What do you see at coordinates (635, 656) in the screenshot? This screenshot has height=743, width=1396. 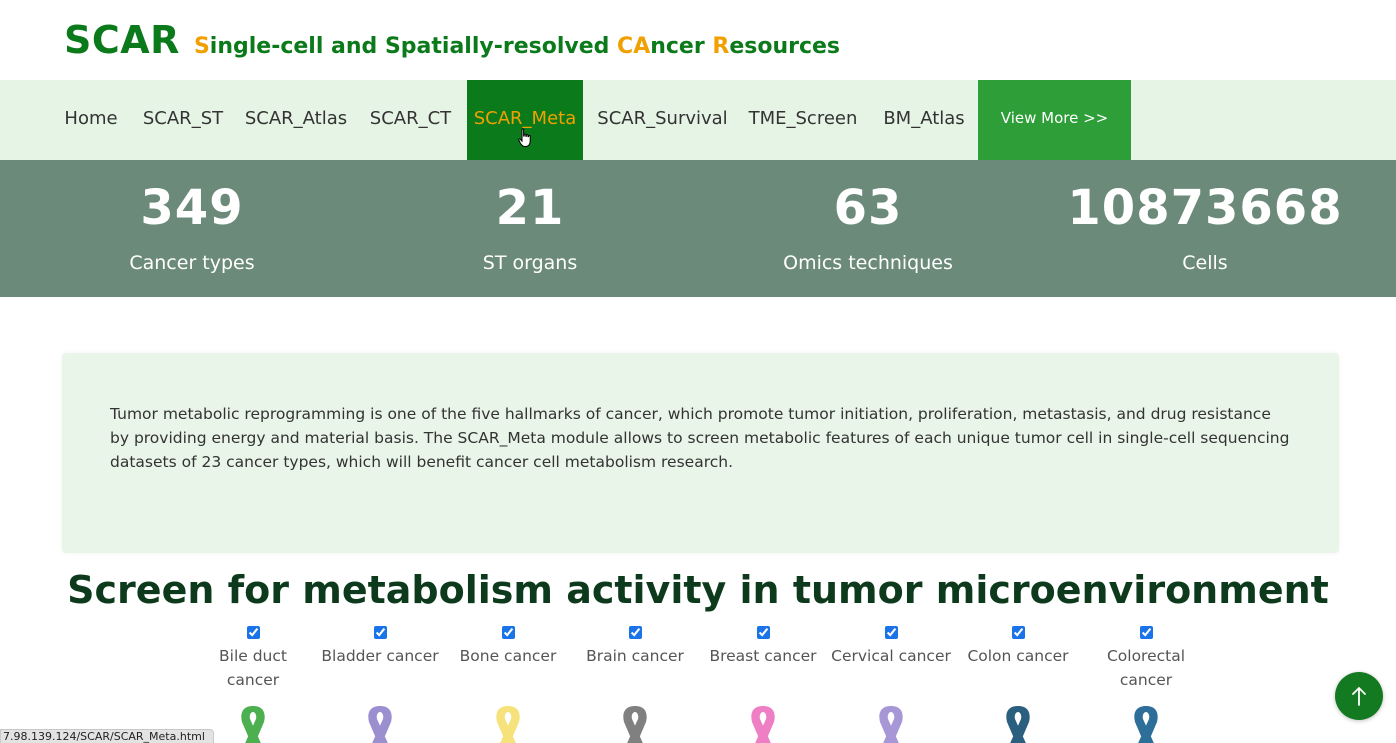 I see `cancer-label: Brain cancer` at bounding box center [635, 656].